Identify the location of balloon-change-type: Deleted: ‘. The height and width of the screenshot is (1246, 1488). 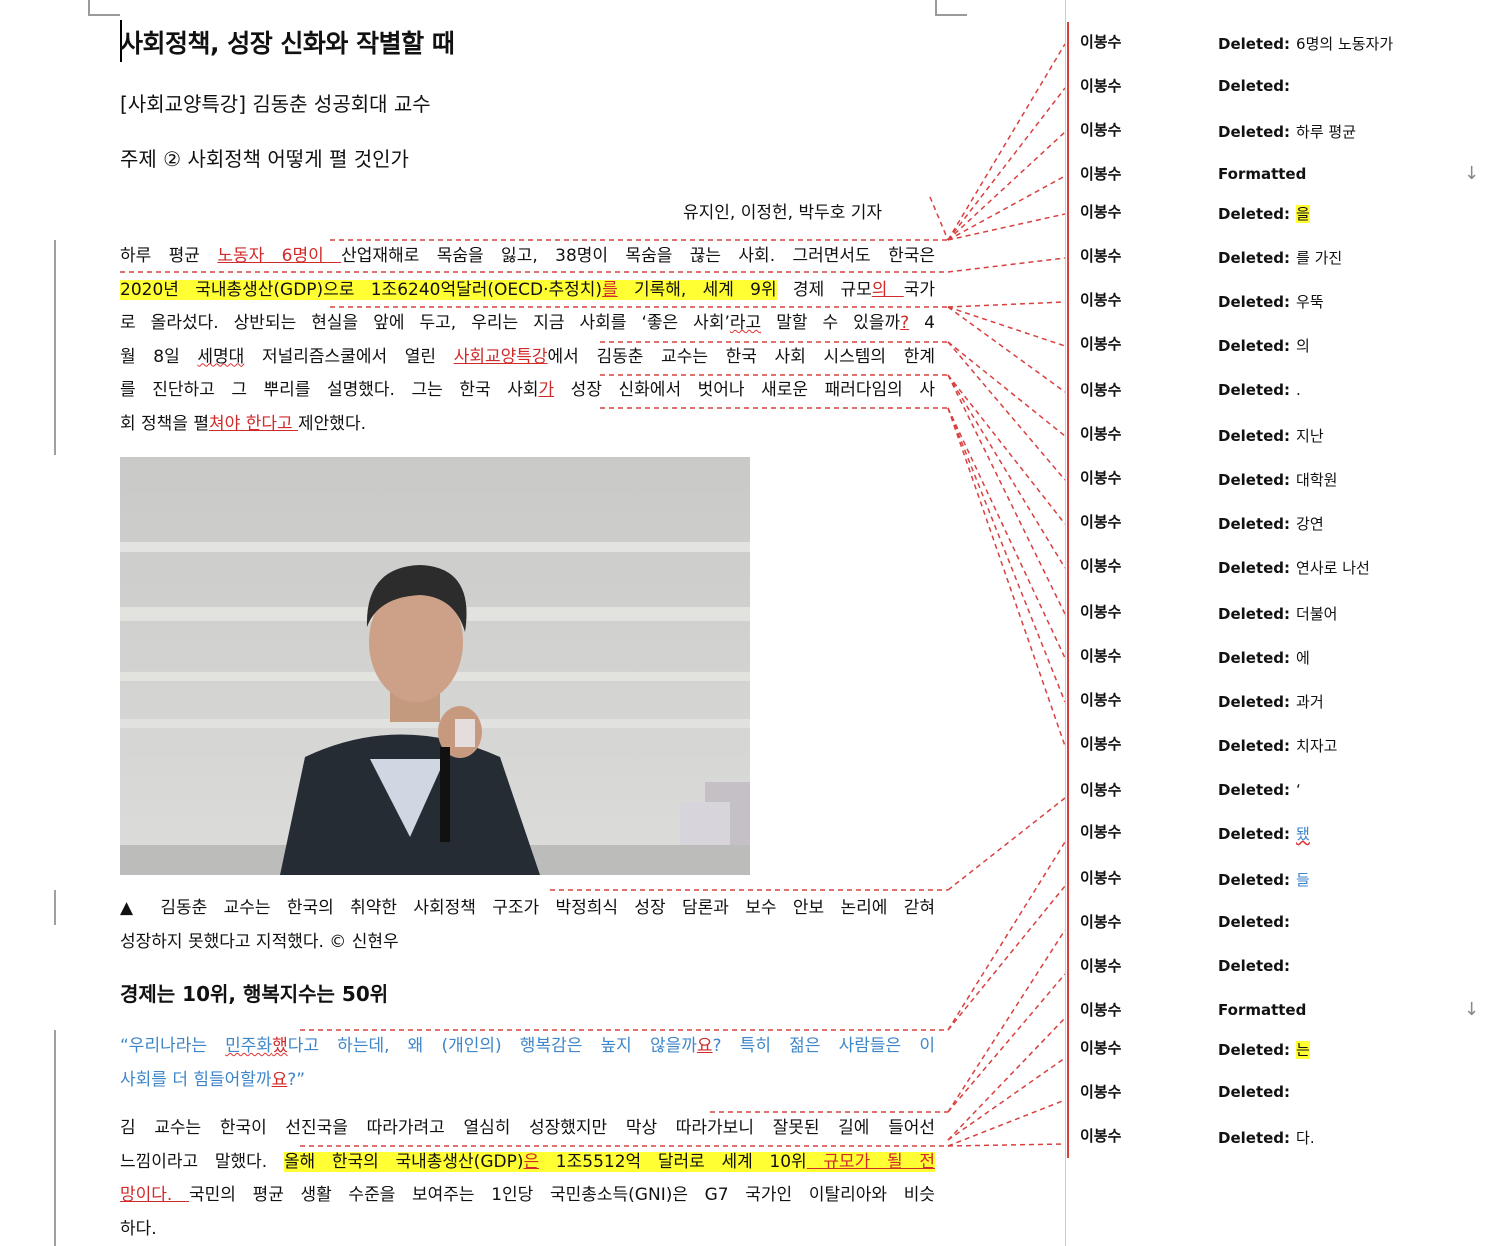
(1259, 790).